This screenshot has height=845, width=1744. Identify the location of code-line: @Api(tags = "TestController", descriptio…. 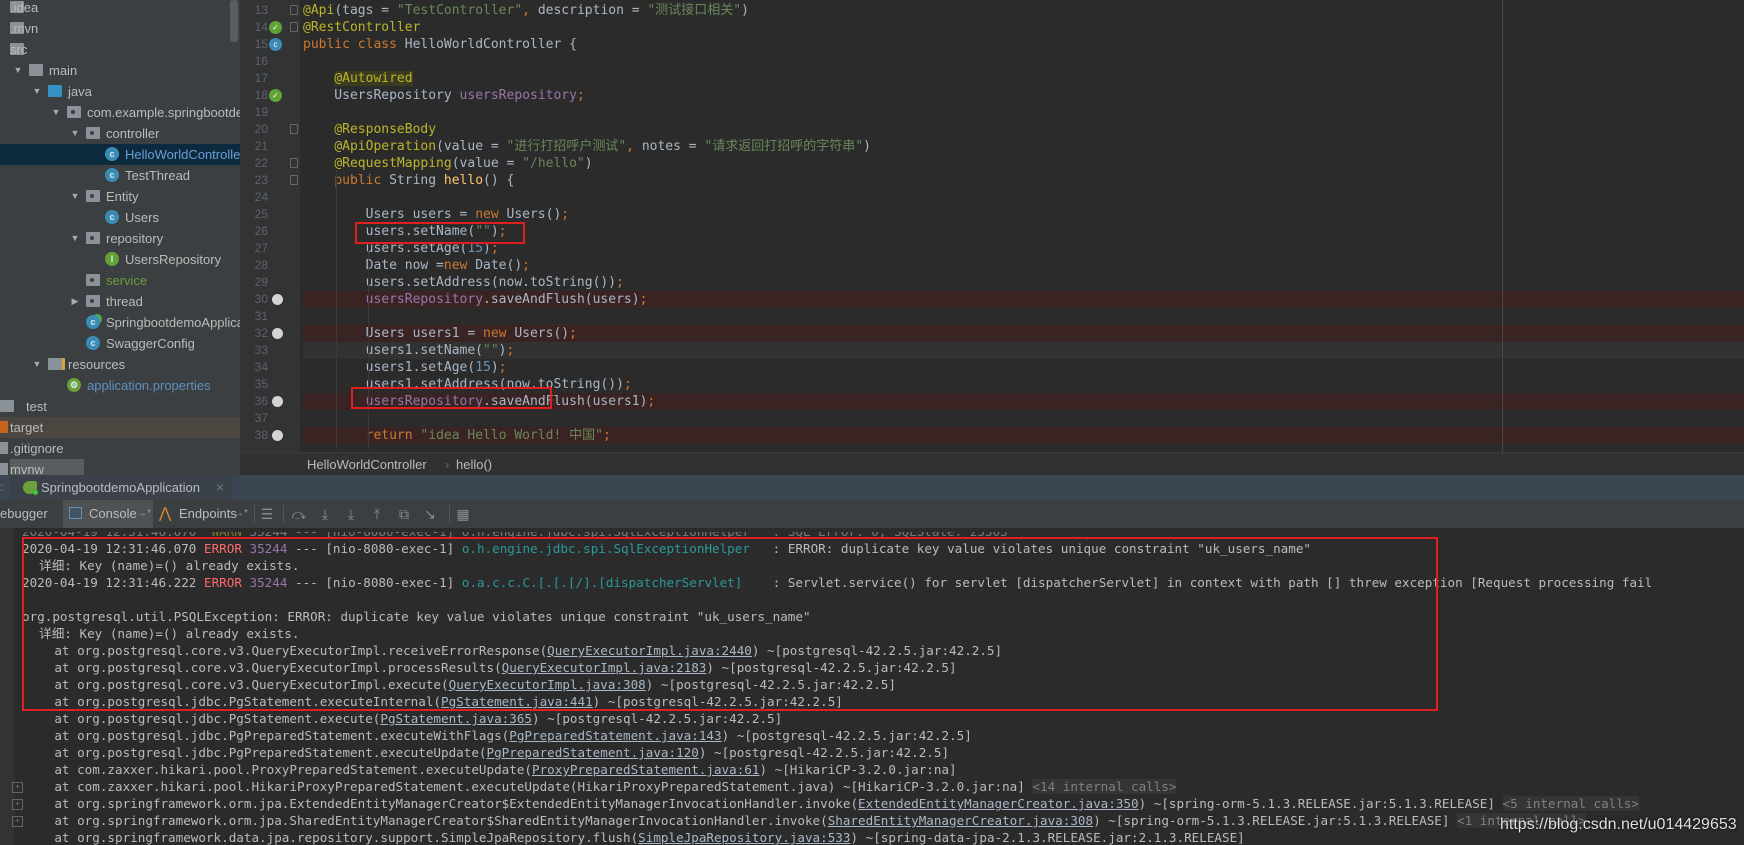
(1023, 10).